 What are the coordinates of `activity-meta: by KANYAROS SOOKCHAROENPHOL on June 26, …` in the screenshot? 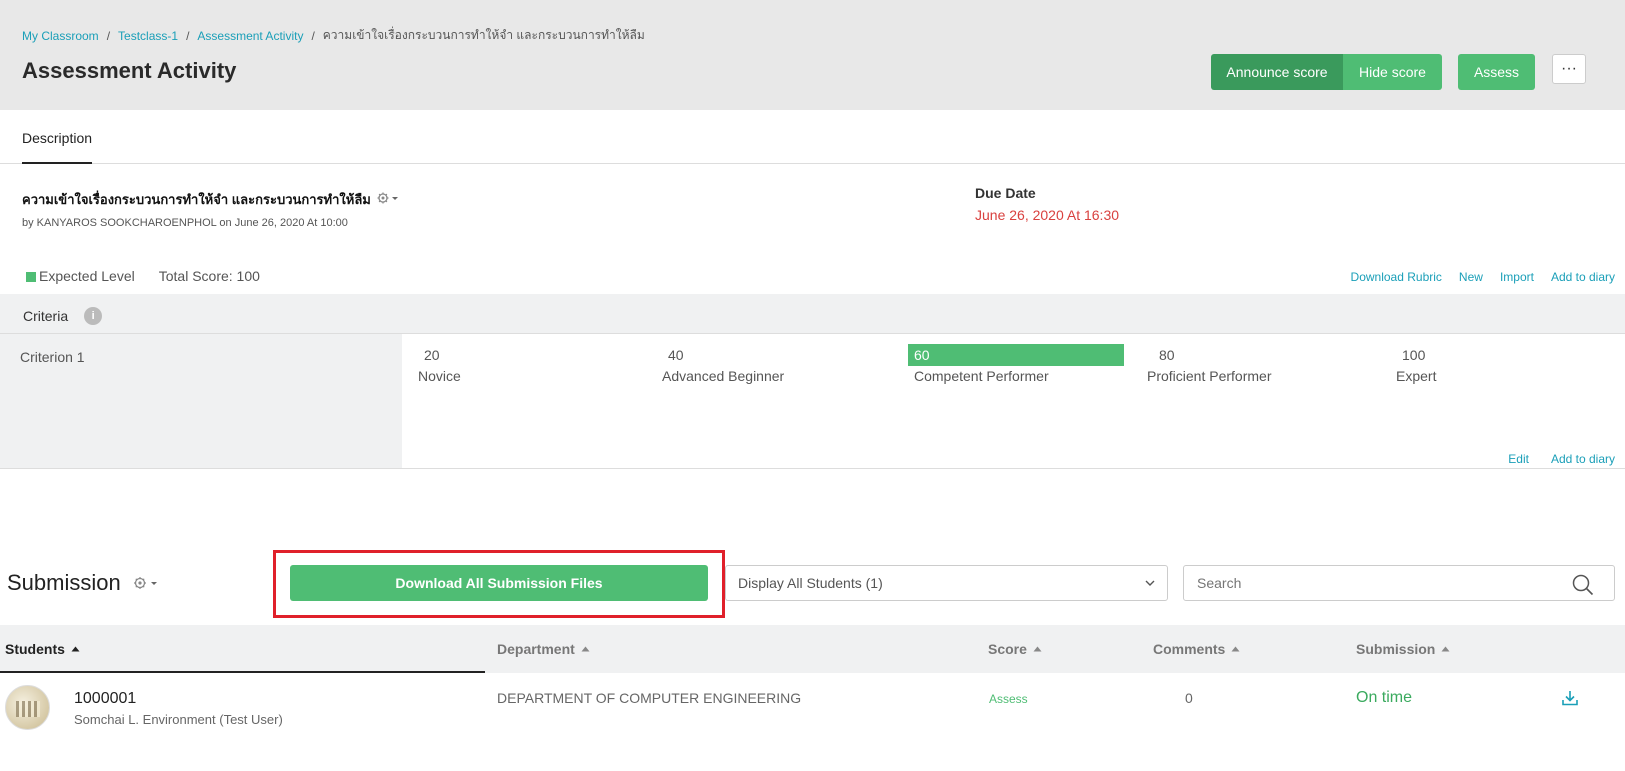 It's located at (185, 223).